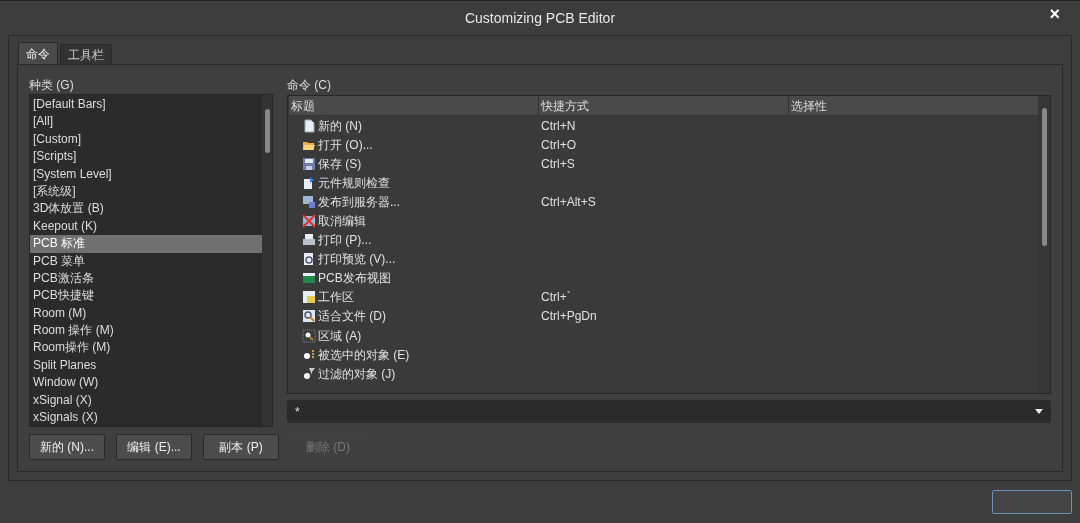 This screenshot has width=1080, height=523. What do you see at coordinates (342, 221) in the screenshot?
I see `command-title: 取消编辑` at bounding box center [342, 221].